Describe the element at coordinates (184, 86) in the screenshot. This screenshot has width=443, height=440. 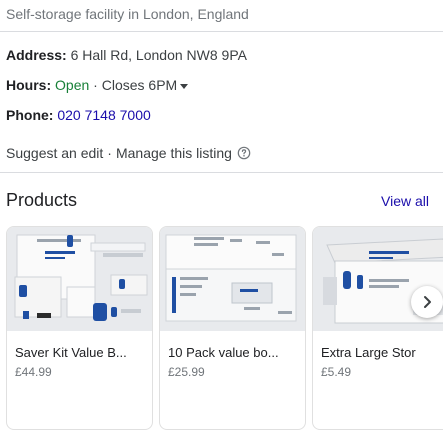
I see `caret-down-icon` at that location.